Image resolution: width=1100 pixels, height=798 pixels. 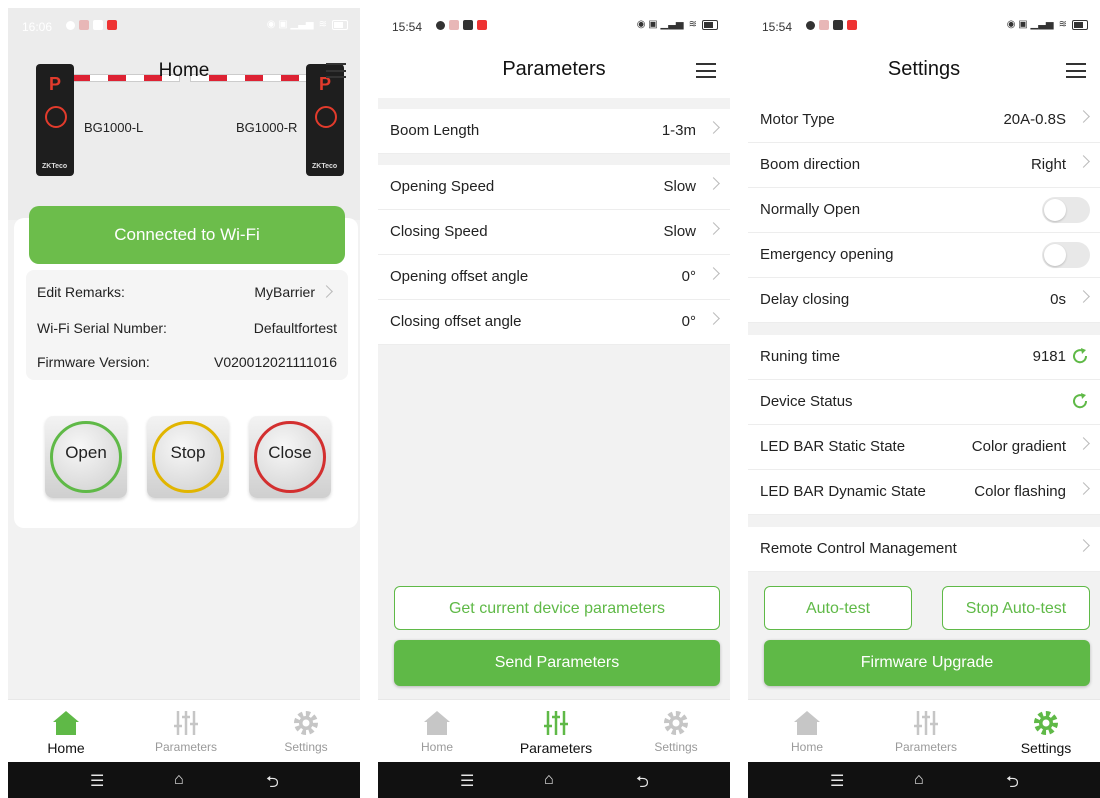 I want to click on firmware-upgrade-button: Firmware Upgrade, so click(x=927, y=663).